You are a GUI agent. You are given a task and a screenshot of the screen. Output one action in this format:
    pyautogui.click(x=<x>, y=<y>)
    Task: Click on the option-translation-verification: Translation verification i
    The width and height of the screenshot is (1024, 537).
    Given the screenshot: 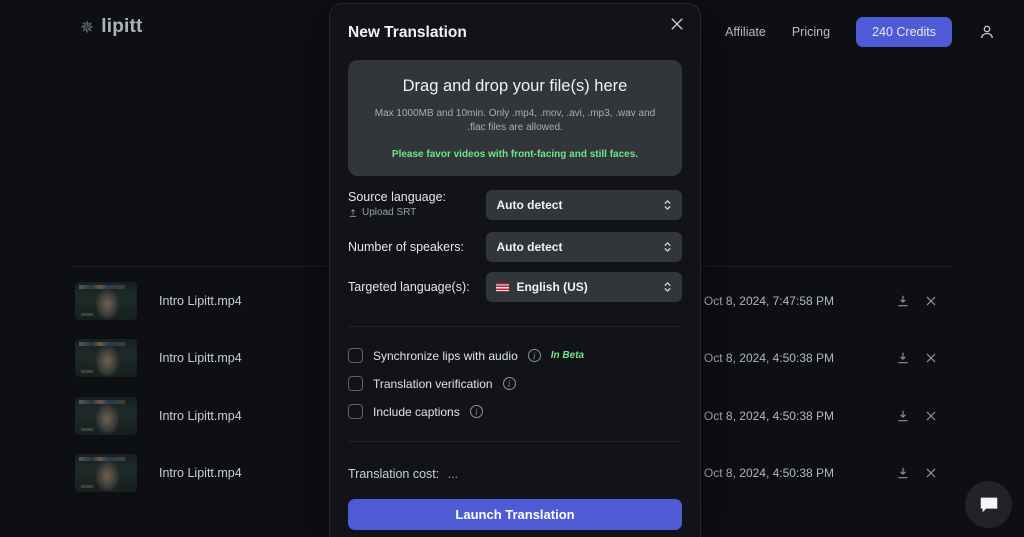 What is the action you would take?
    pyautogui.click(x=432, y=383)
    